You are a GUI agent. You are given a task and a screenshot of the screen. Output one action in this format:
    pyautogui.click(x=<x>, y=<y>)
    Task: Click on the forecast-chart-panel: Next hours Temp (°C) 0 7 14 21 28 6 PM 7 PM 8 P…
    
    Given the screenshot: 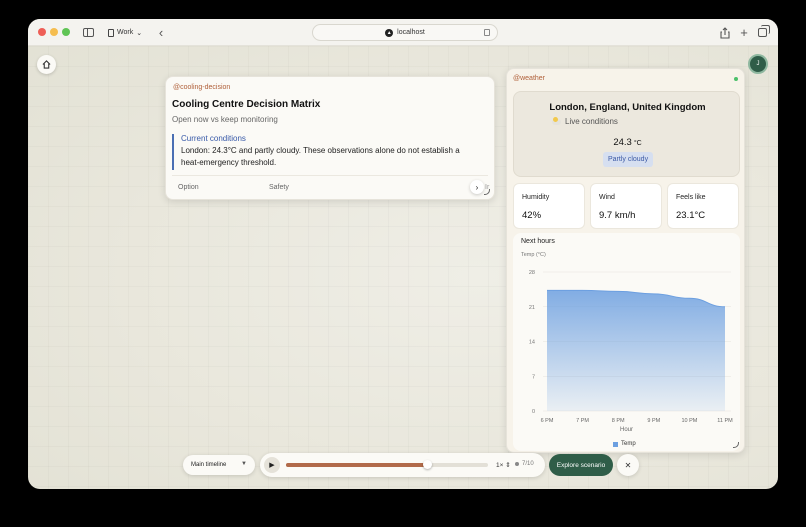 What is the action you would take?
    pyautogui.click(x=626, y=342)
    